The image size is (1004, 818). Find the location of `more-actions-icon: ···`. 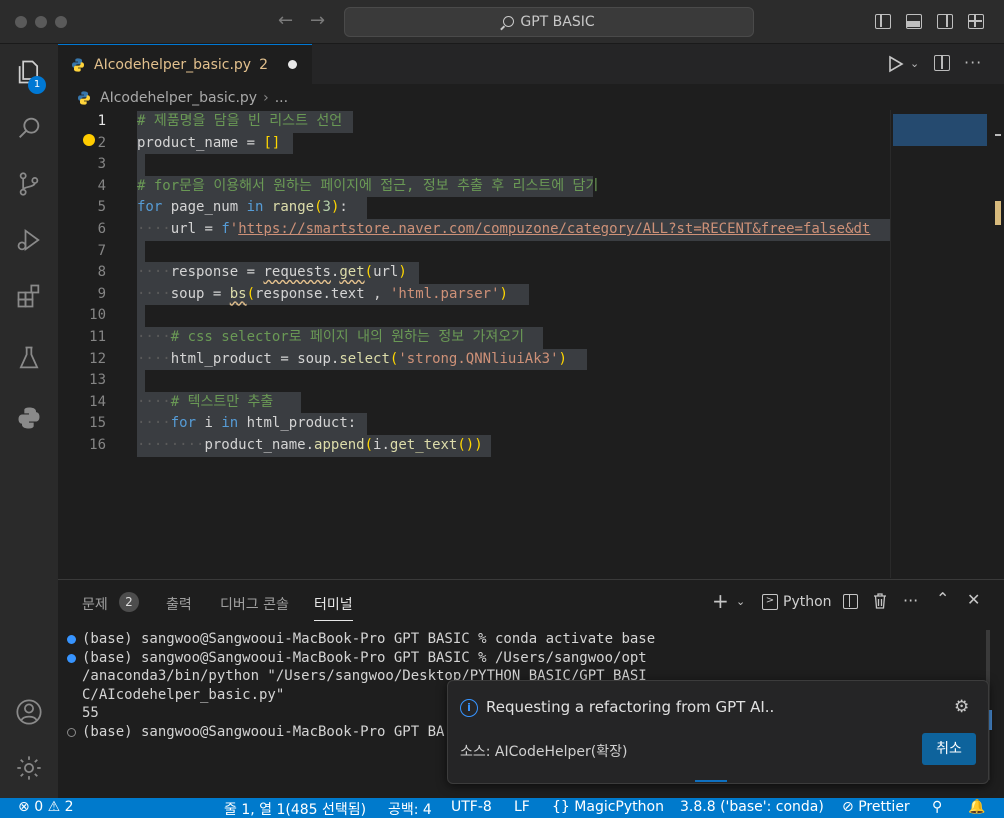

more-actions-icon: ··· is located at coordinates (973, 62).